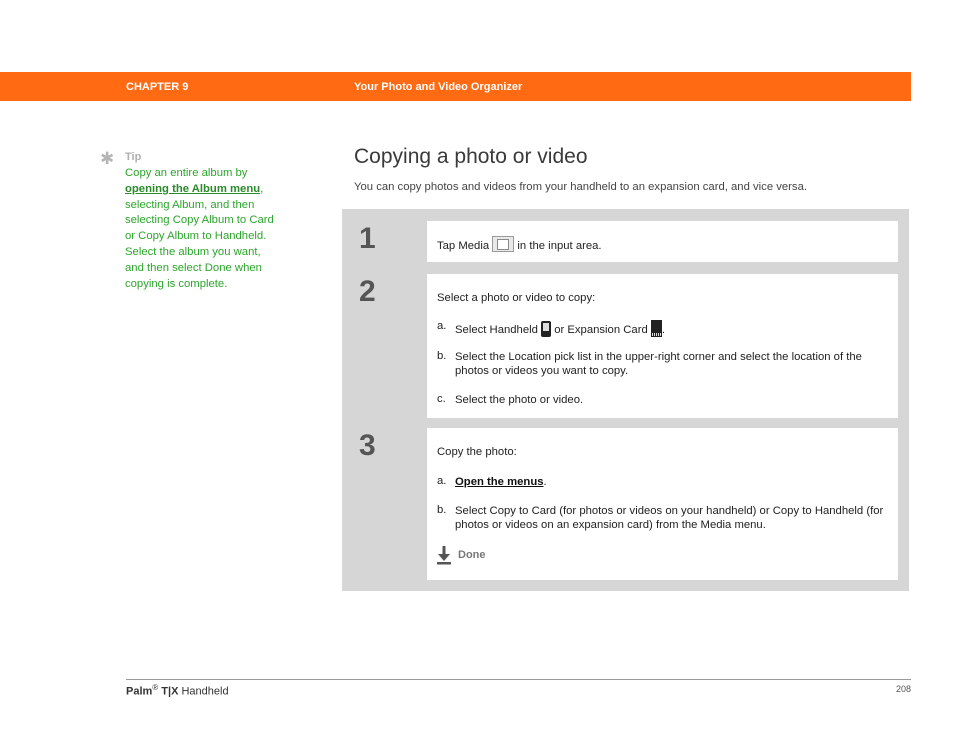 The image size is (954, 738). What do you see at coordinates (471, 156) in the screenshot?
I see `page-title: Copying a photo or video` at bounding box center [471, 156].